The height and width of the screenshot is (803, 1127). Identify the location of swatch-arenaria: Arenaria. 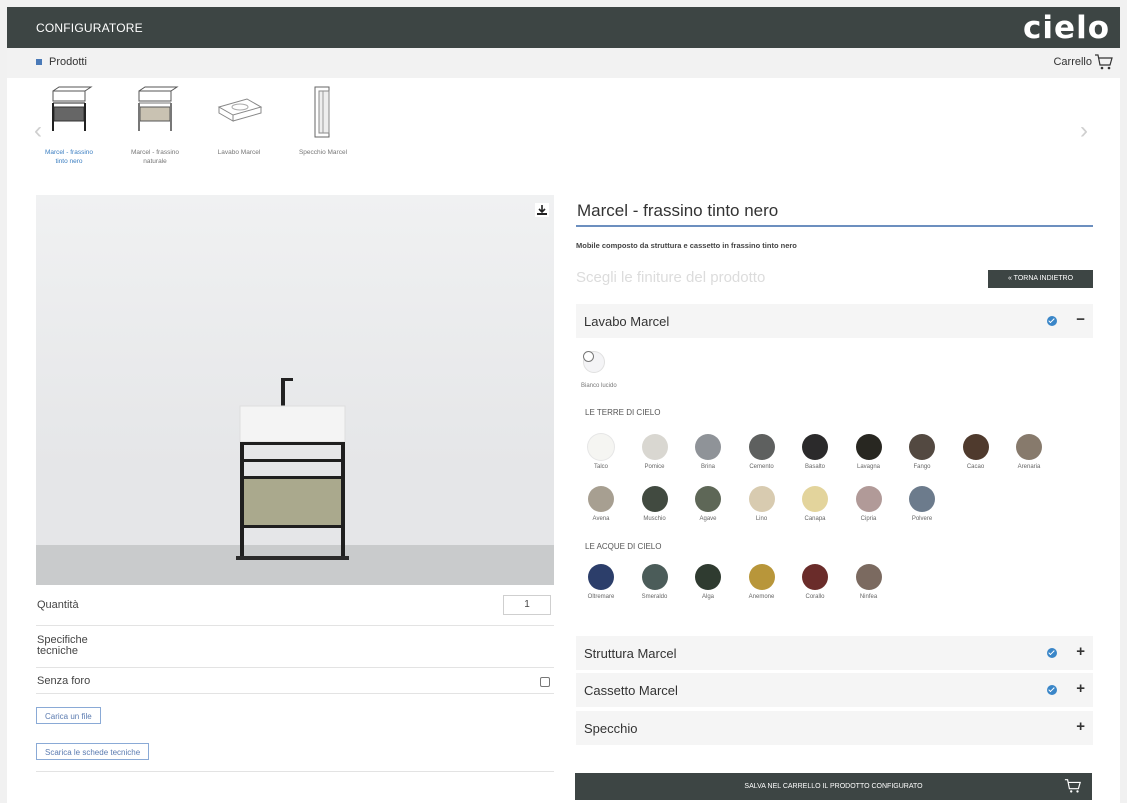
(1029, 452).